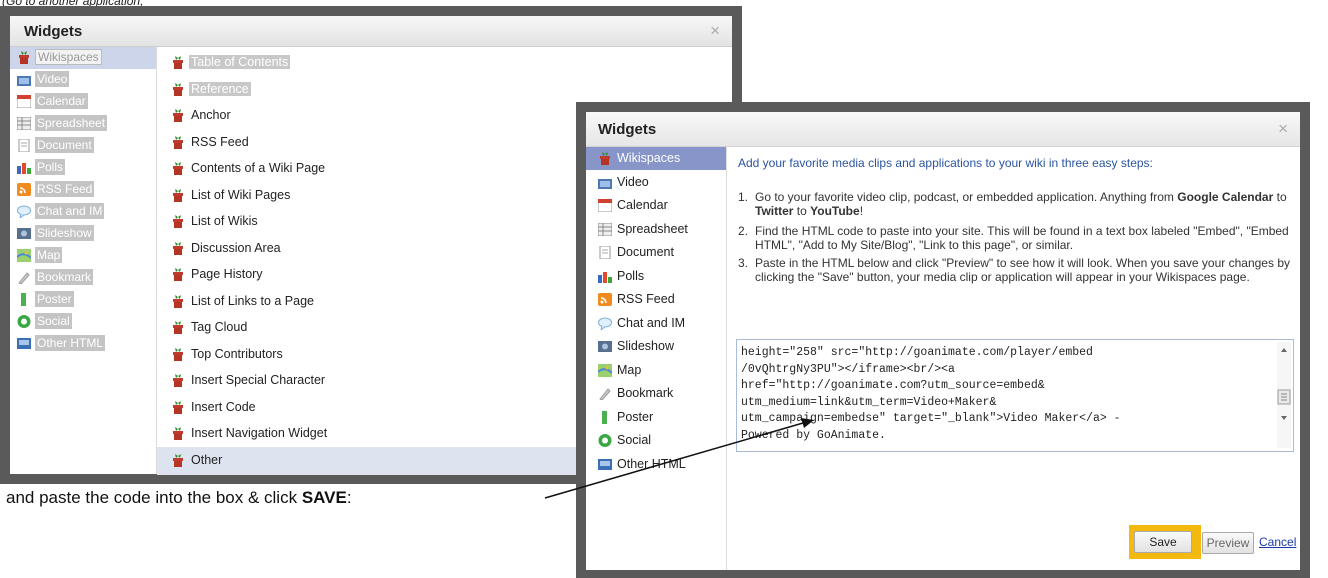  I want to click on sidebar-item-label: Slideshow, so click(64, 233).